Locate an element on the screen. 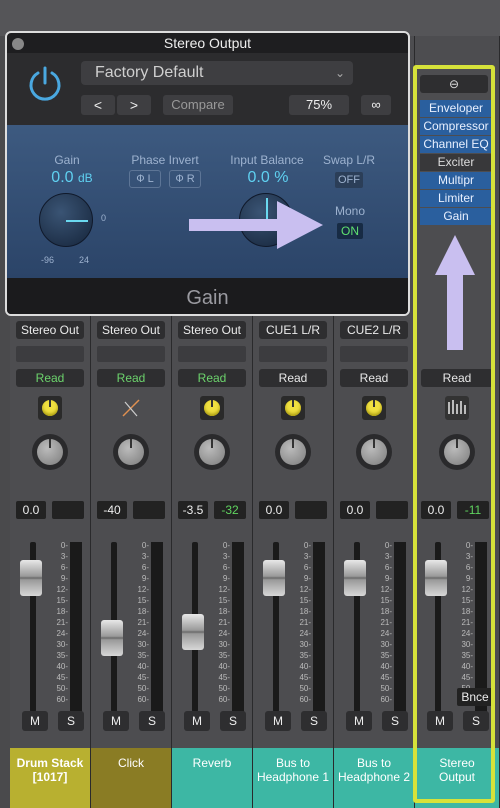 The width and height of the screenshot is (500, 808). scale-tick-label: 35- is located at coordinates (386, 655).